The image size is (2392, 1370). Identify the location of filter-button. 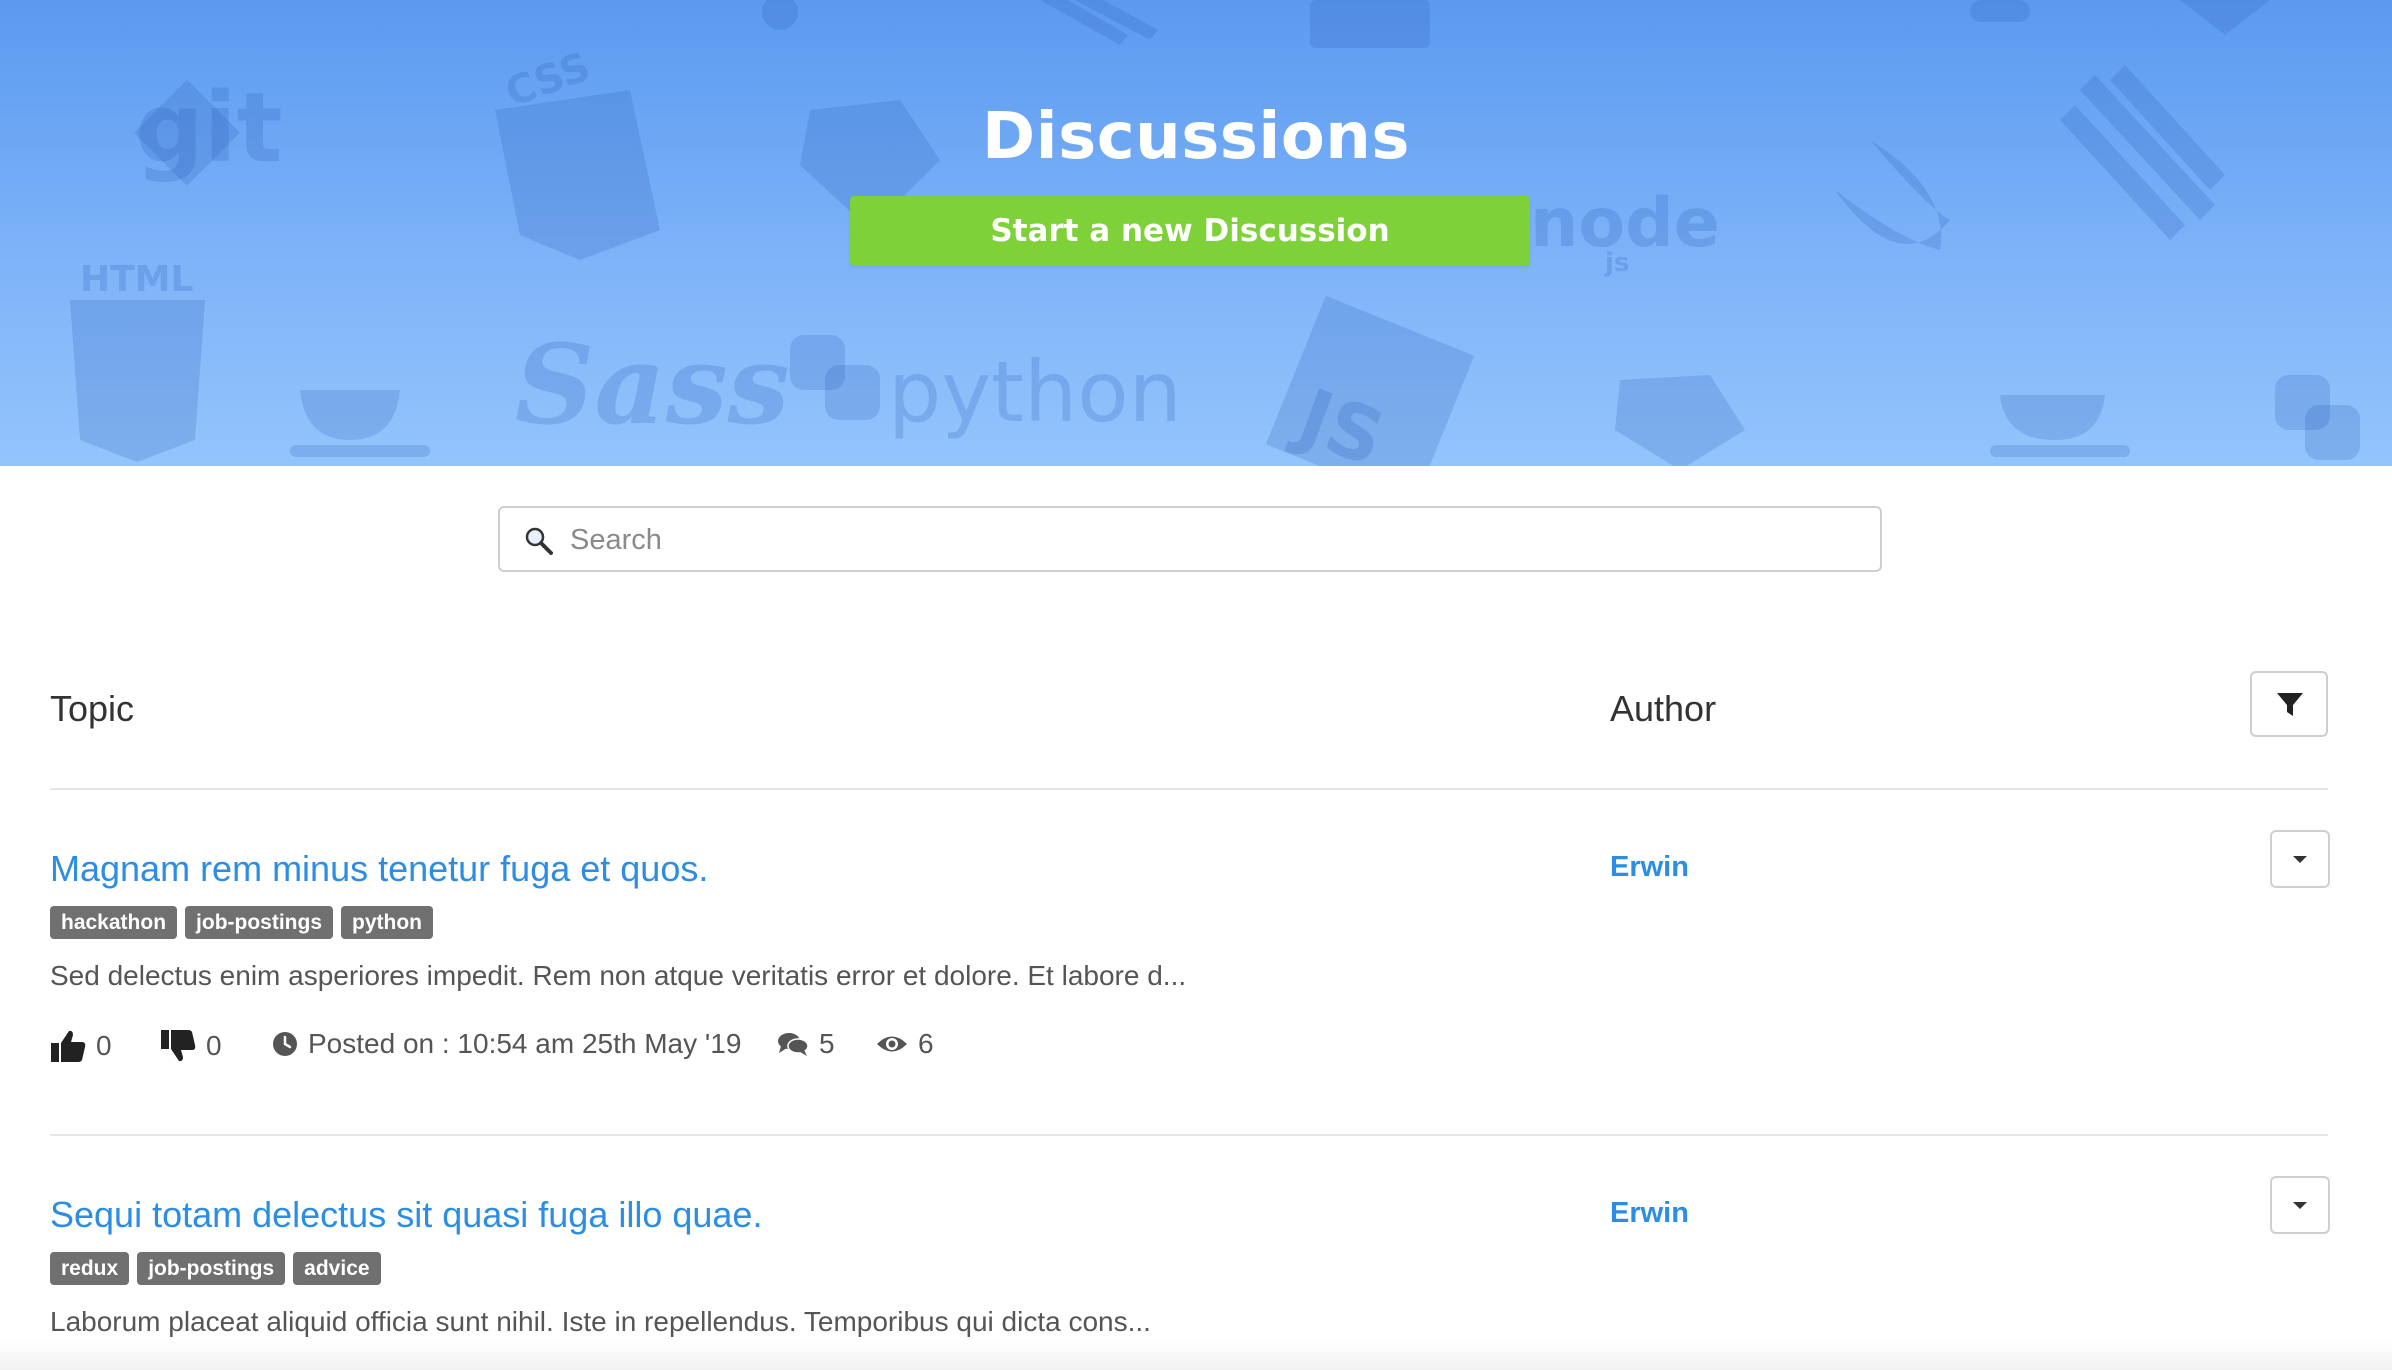
(2289, 704).